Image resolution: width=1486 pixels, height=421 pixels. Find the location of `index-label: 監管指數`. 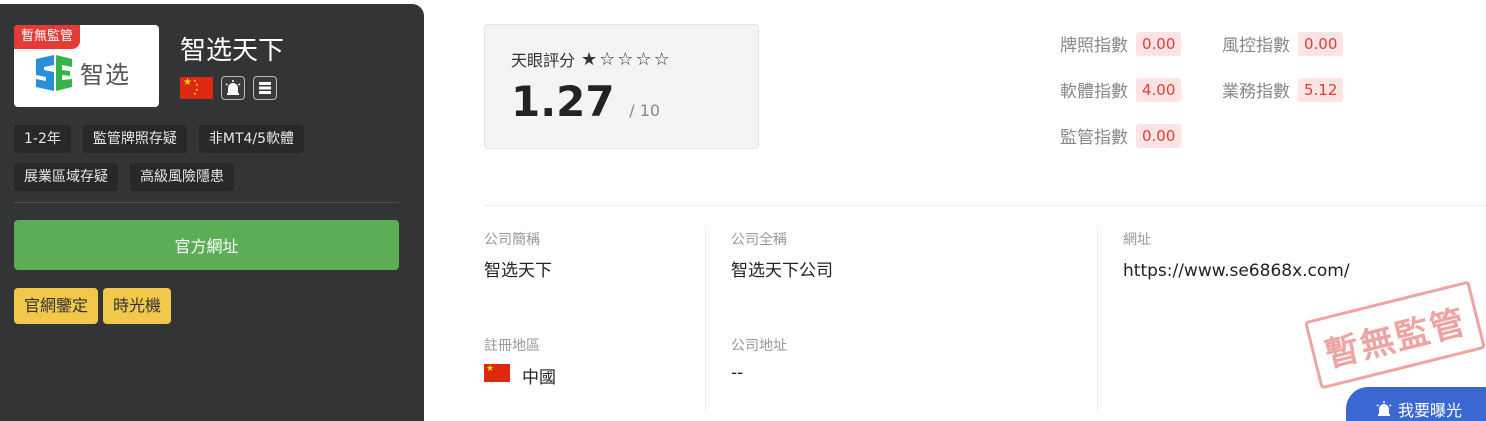

index-label: 監管指數 is located at coordinates (1094, 138).